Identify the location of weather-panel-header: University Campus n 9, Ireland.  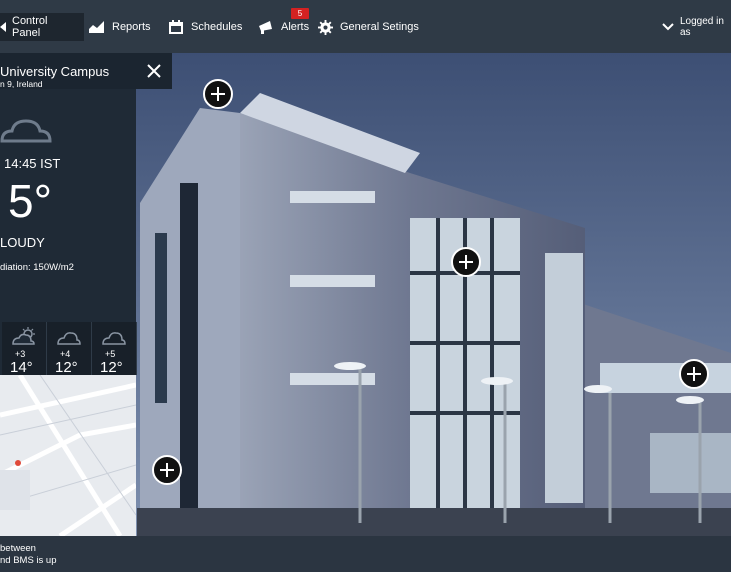
(86, 71).